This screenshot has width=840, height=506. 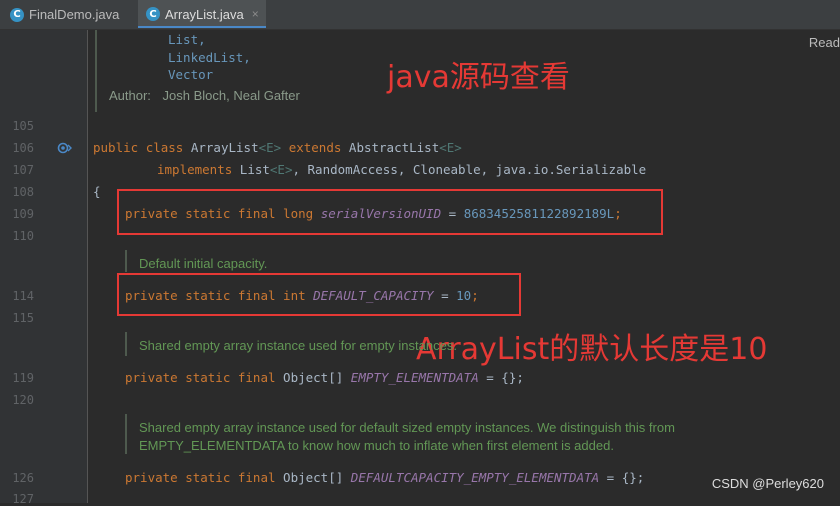 What do you see at coordinates (767, 483) in the screenshot?
I see `watermark: CSDN @Perley620` at bounding box center [767, 483].